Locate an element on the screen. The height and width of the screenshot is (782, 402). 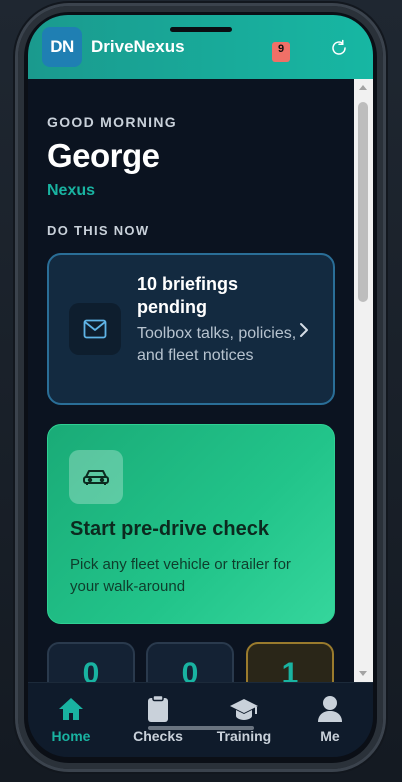
scroll-down-arrow is located at coordinates (363, 673).